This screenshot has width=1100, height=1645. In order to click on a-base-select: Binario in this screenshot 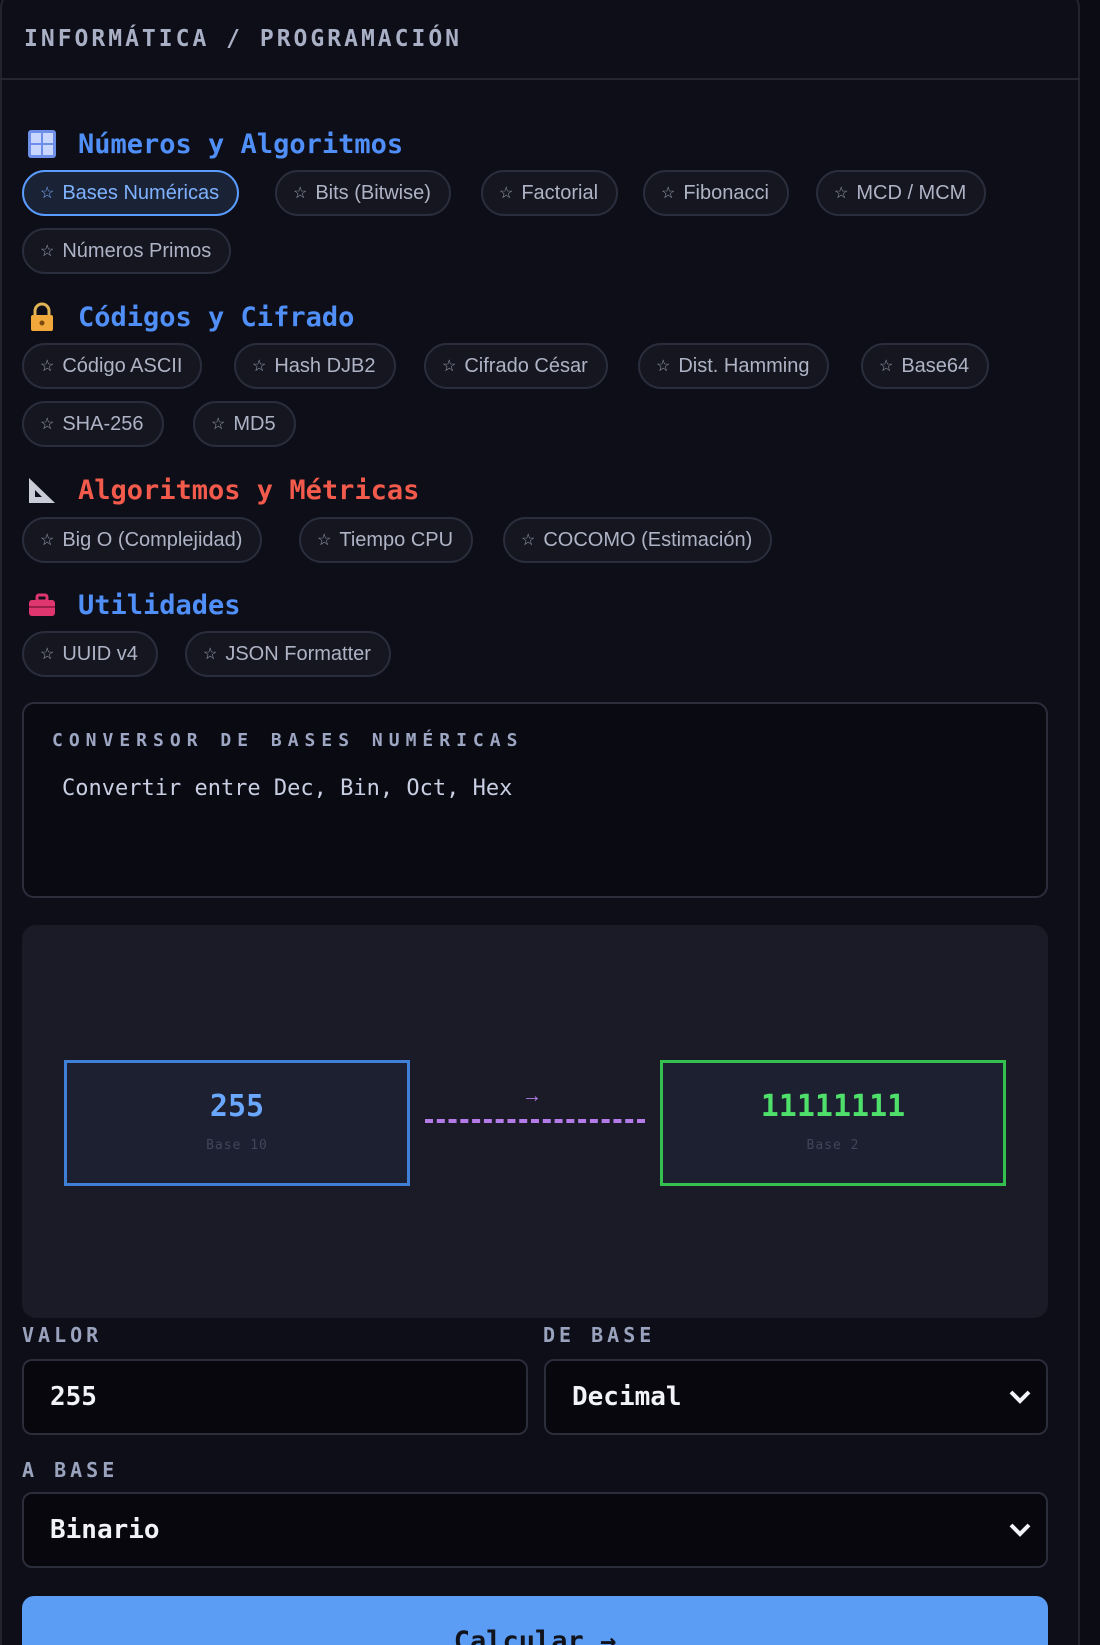, I will do `click(535, 1530)`.